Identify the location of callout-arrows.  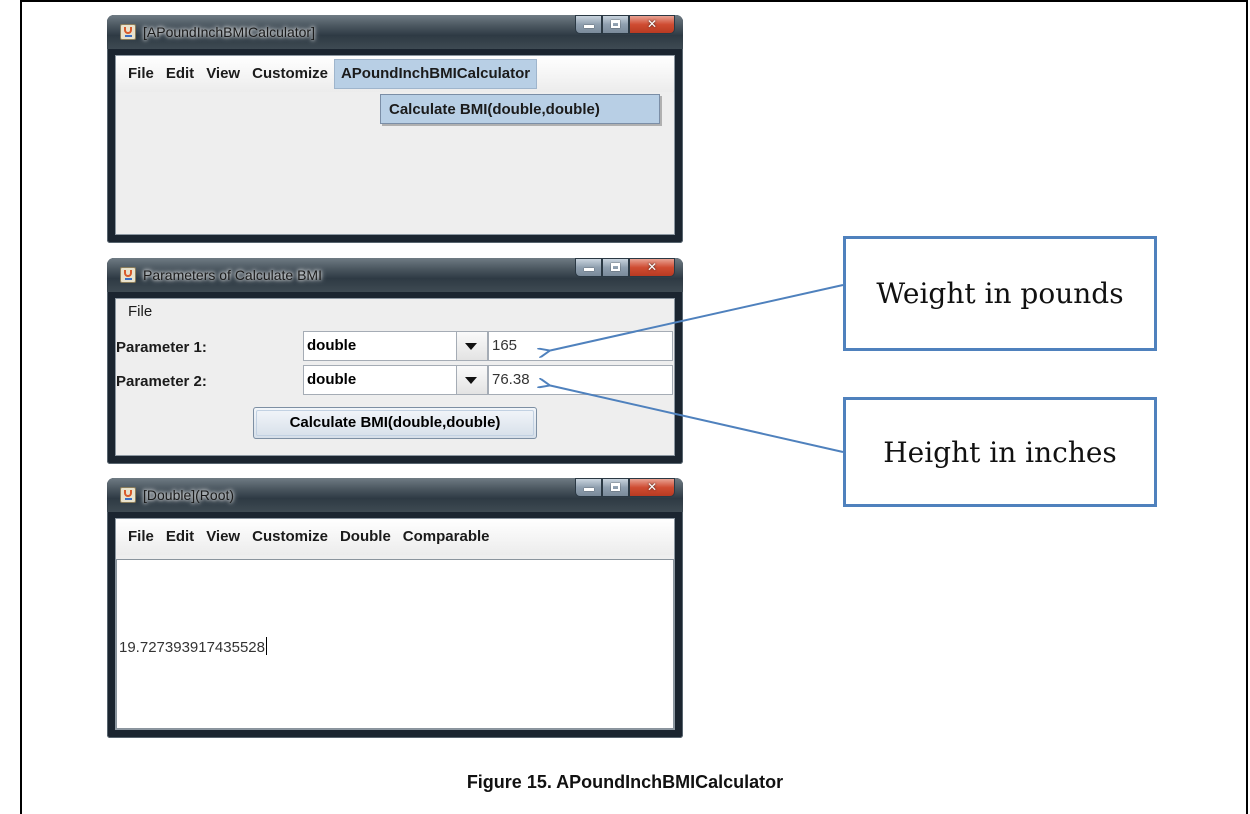
(422, 368).